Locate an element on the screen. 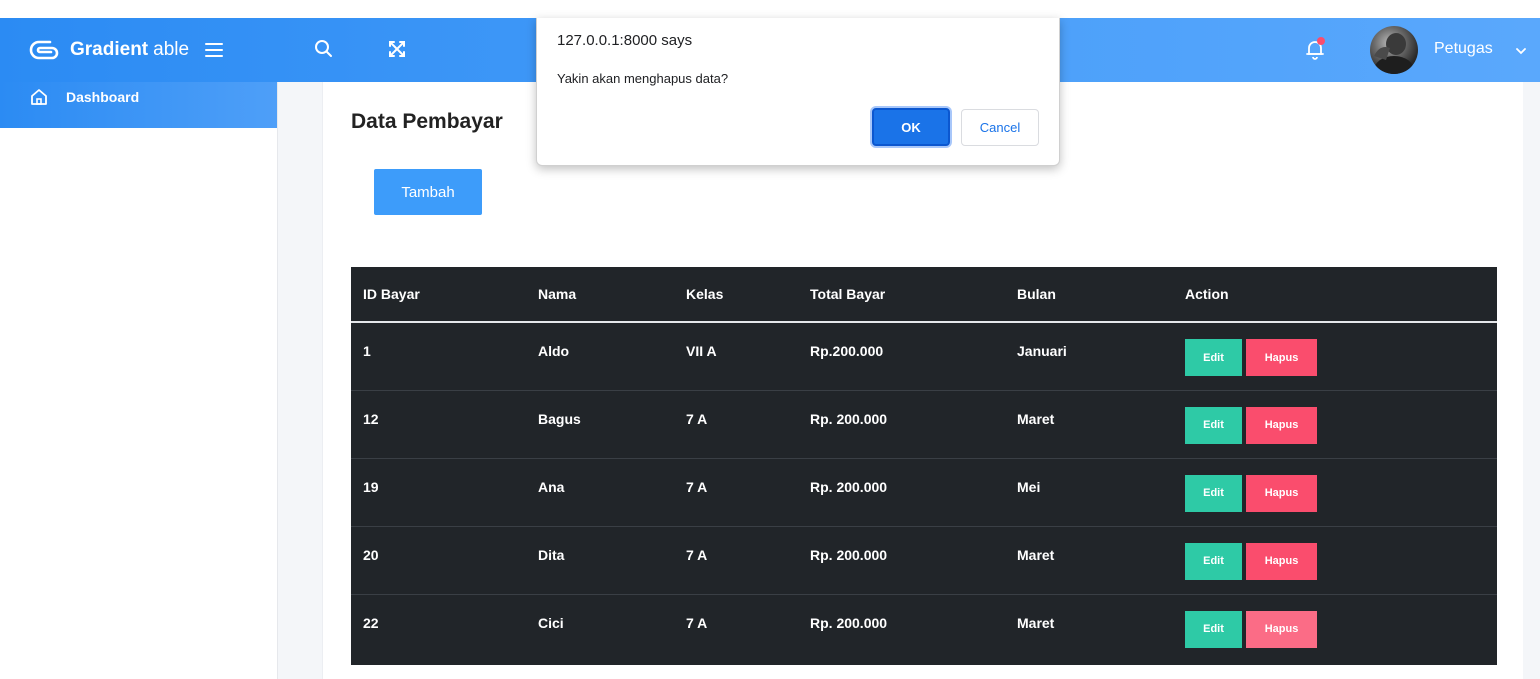 This screenshot has width=1540, height=679. table-row: 12 Bagus 7 A Rp. 200.000 Maret Edit Hapus is located at coordinates (924, 424).